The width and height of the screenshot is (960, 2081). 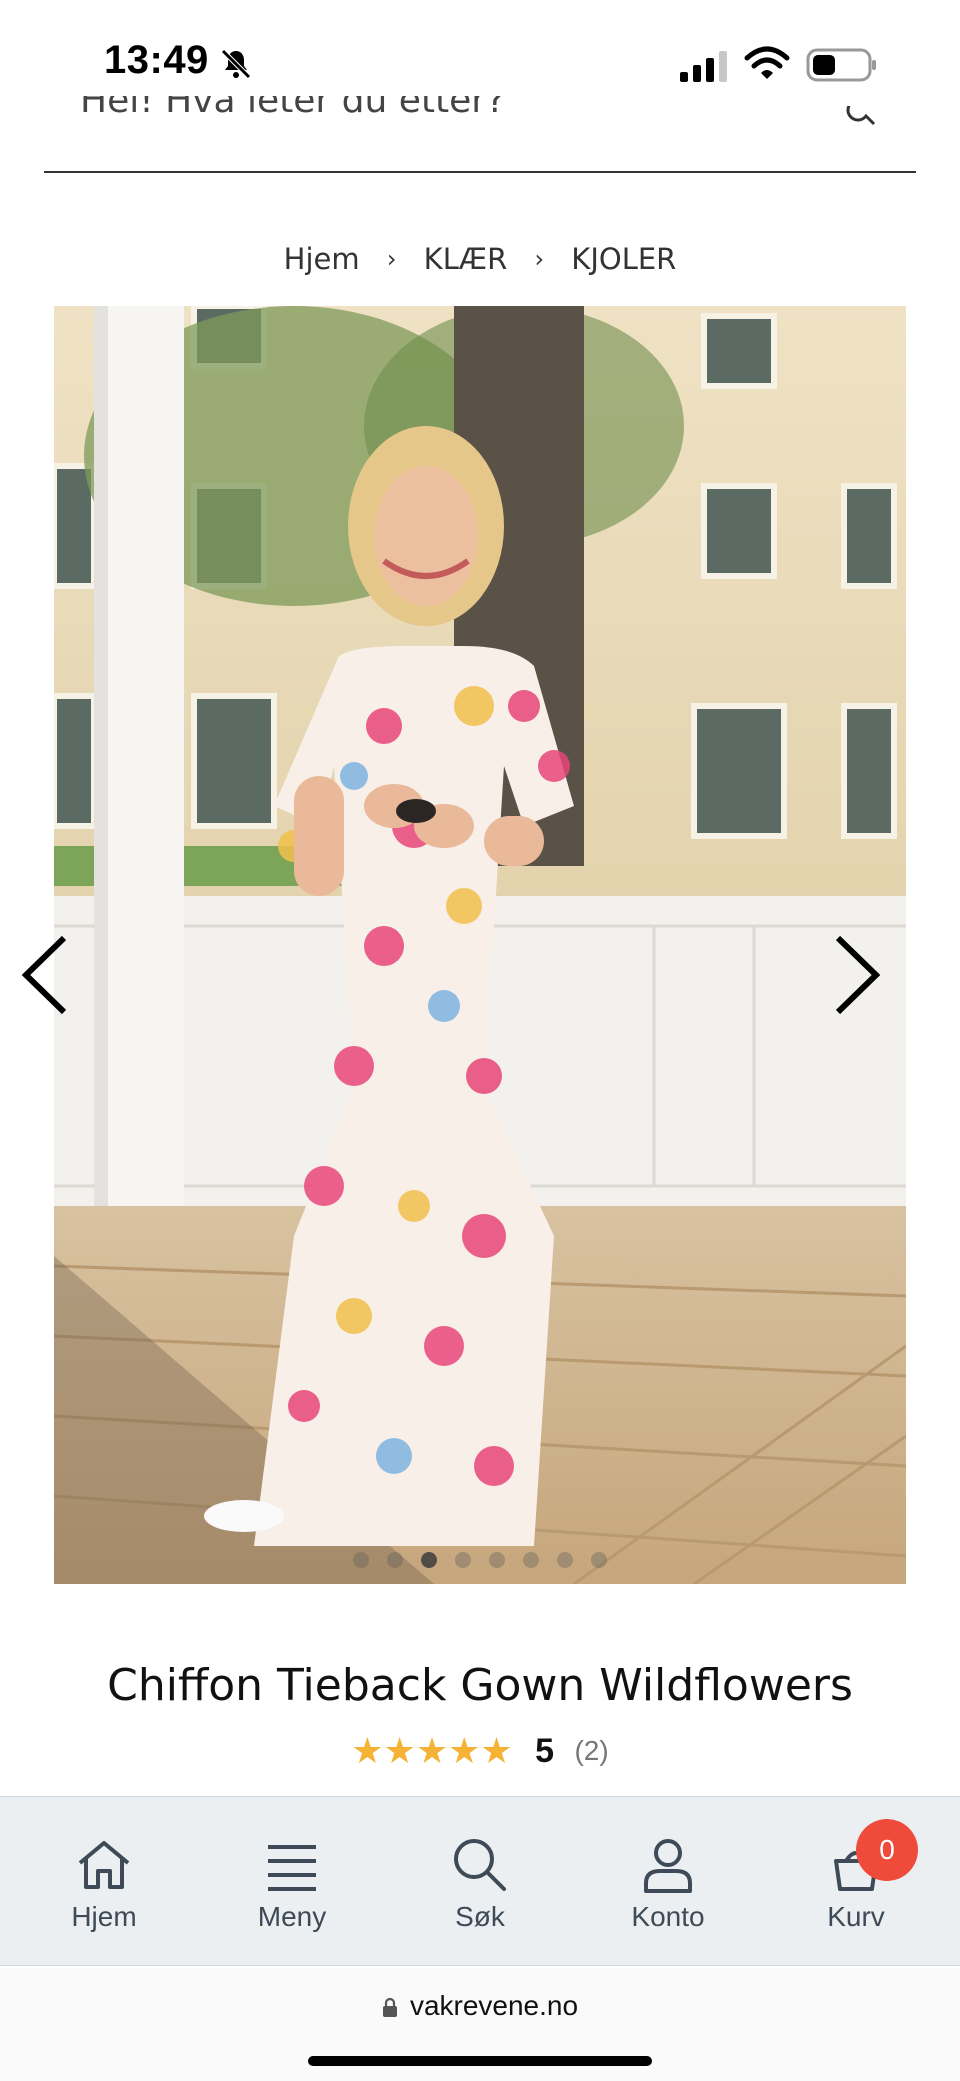 What do you see at coordinates (480, 135) in the screenshot?
I see `search-bar: Hei! Hva leter du etter?` at bounding box center [480, 135].